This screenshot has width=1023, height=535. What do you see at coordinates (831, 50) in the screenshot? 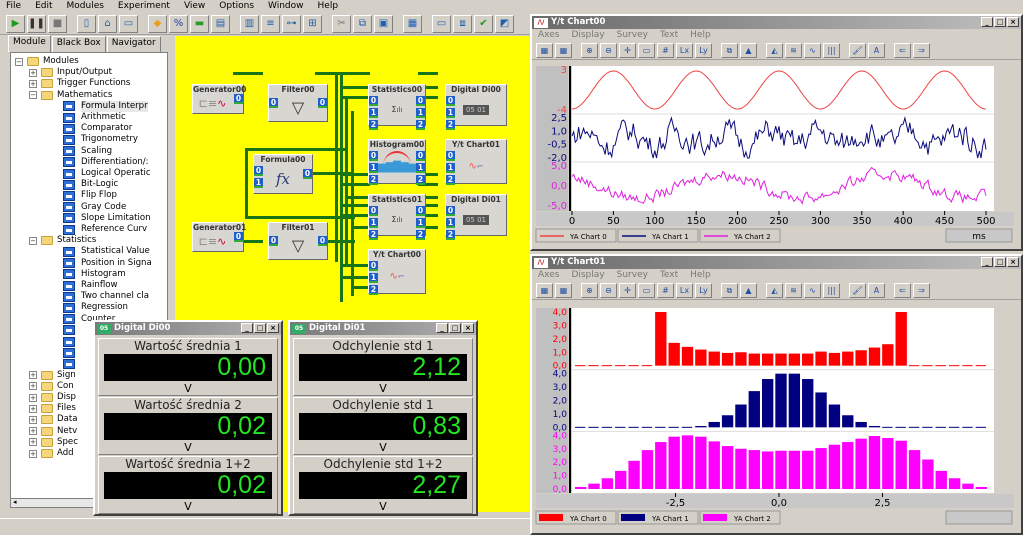
I see `bars-button: |||` at bounding box center [831, 50].